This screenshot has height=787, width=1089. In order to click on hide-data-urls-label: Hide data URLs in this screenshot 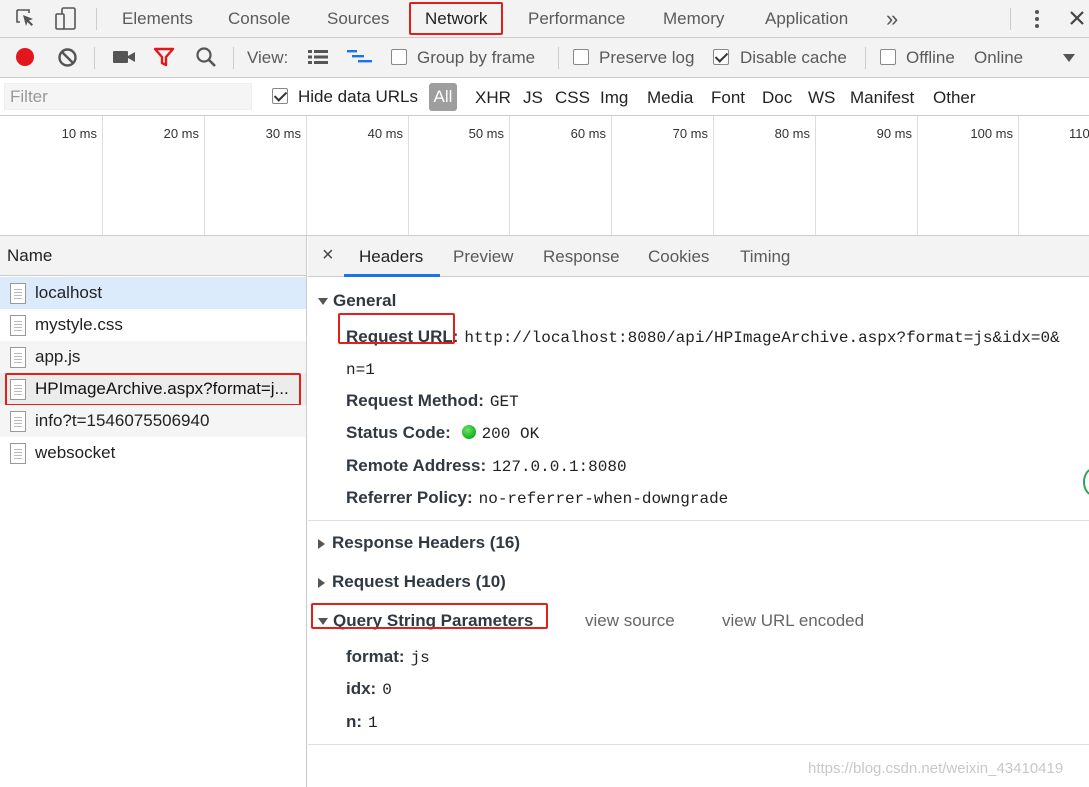, I will do `click(358, 97)`.